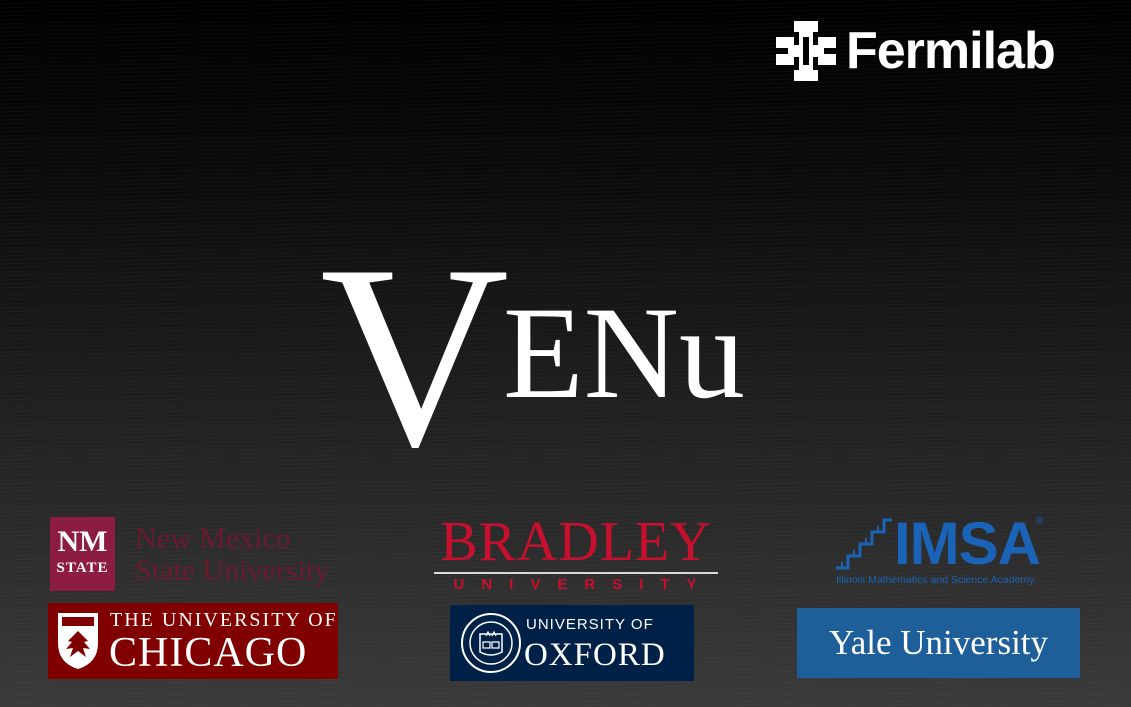 Image resolution: width=1131 pixels, height=707 pixels. I want to click on uchicago-line2: CHICAGO, so click(208, 653).